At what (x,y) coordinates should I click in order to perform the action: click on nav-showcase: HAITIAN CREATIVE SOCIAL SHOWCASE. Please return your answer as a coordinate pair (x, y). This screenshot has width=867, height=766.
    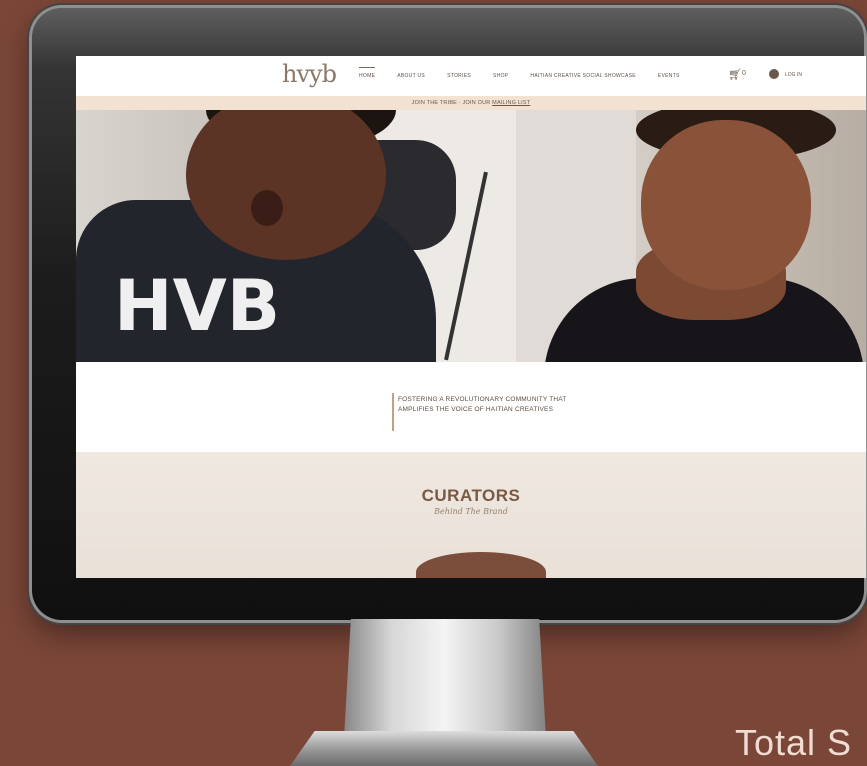
    Looking at the image, I should click on (582, 76).